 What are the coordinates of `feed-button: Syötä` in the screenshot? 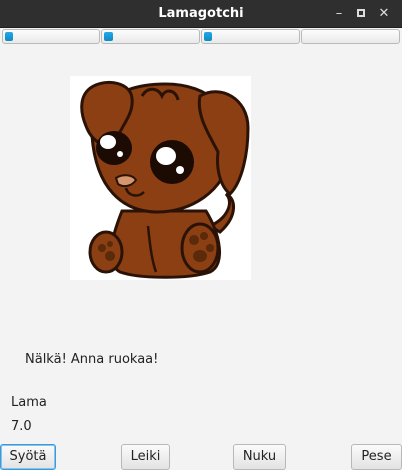 It's located at (28, 457).